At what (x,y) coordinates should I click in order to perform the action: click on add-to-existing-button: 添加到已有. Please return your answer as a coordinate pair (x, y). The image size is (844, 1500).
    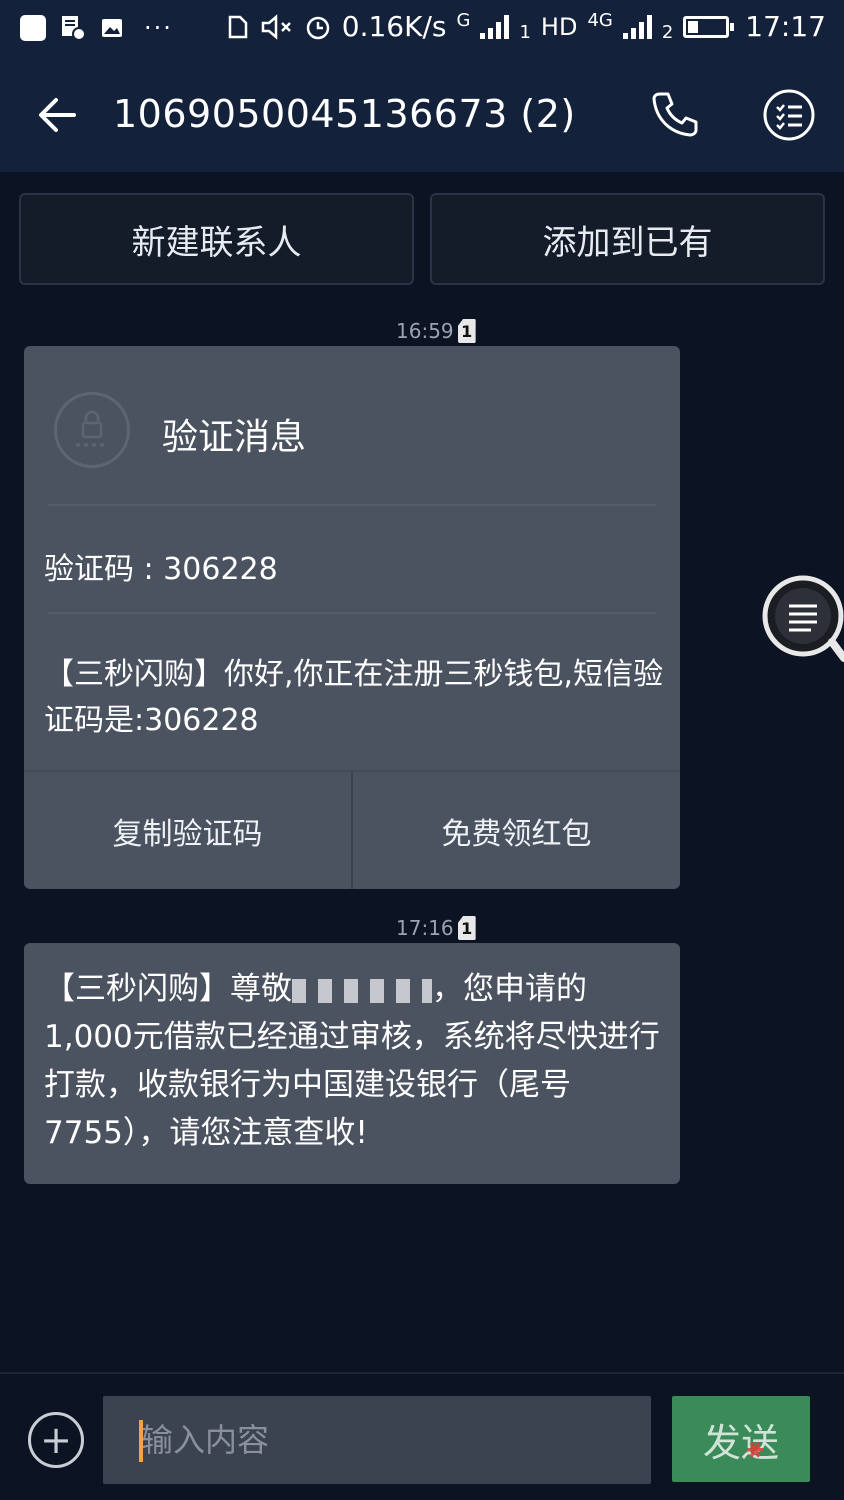
    Looking at the image, I should click on (627, 239).